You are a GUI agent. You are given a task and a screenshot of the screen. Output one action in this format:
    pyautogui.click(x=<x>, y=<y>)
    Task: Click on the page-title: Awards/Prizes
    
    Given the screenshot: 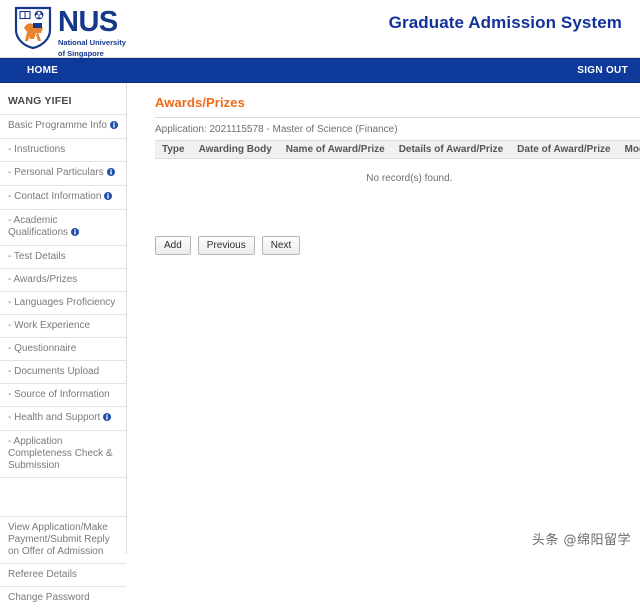 What is the action you would take?
    pyautogui.click(x=200, y=102)
    